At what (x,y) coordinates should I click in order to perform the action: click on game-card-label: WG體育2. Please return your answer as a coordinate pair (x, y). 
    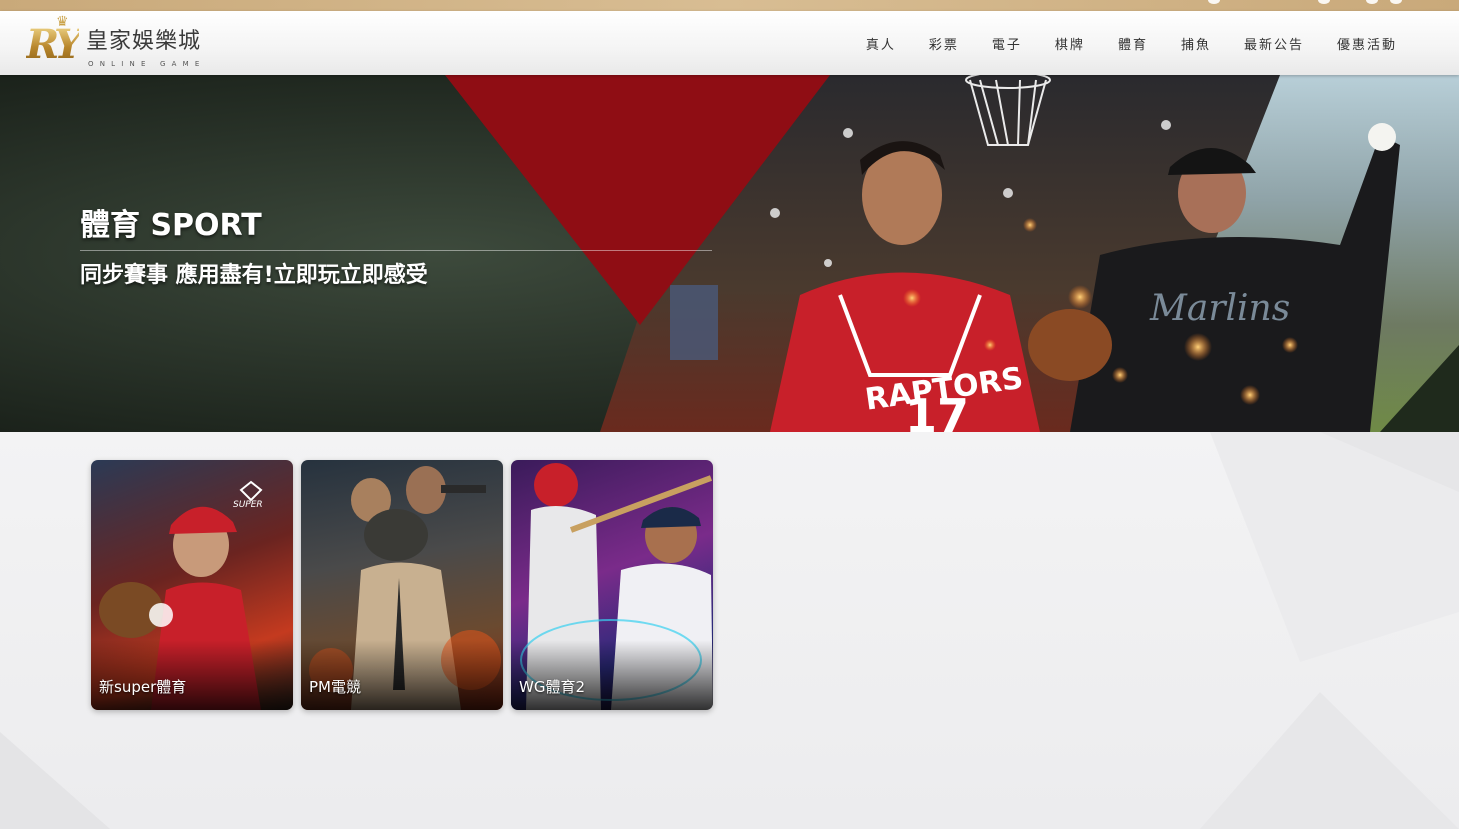
    Looking at the image, I should click on (552, 687).